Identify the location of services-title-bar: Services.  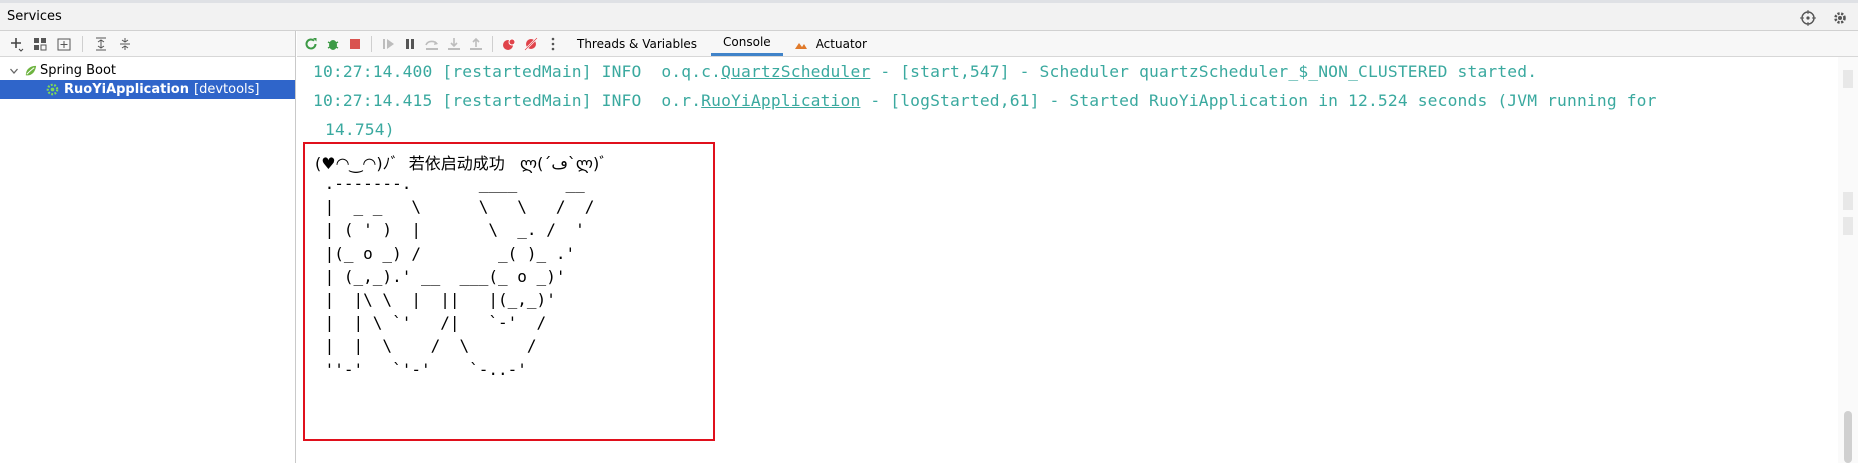
(929, 17).